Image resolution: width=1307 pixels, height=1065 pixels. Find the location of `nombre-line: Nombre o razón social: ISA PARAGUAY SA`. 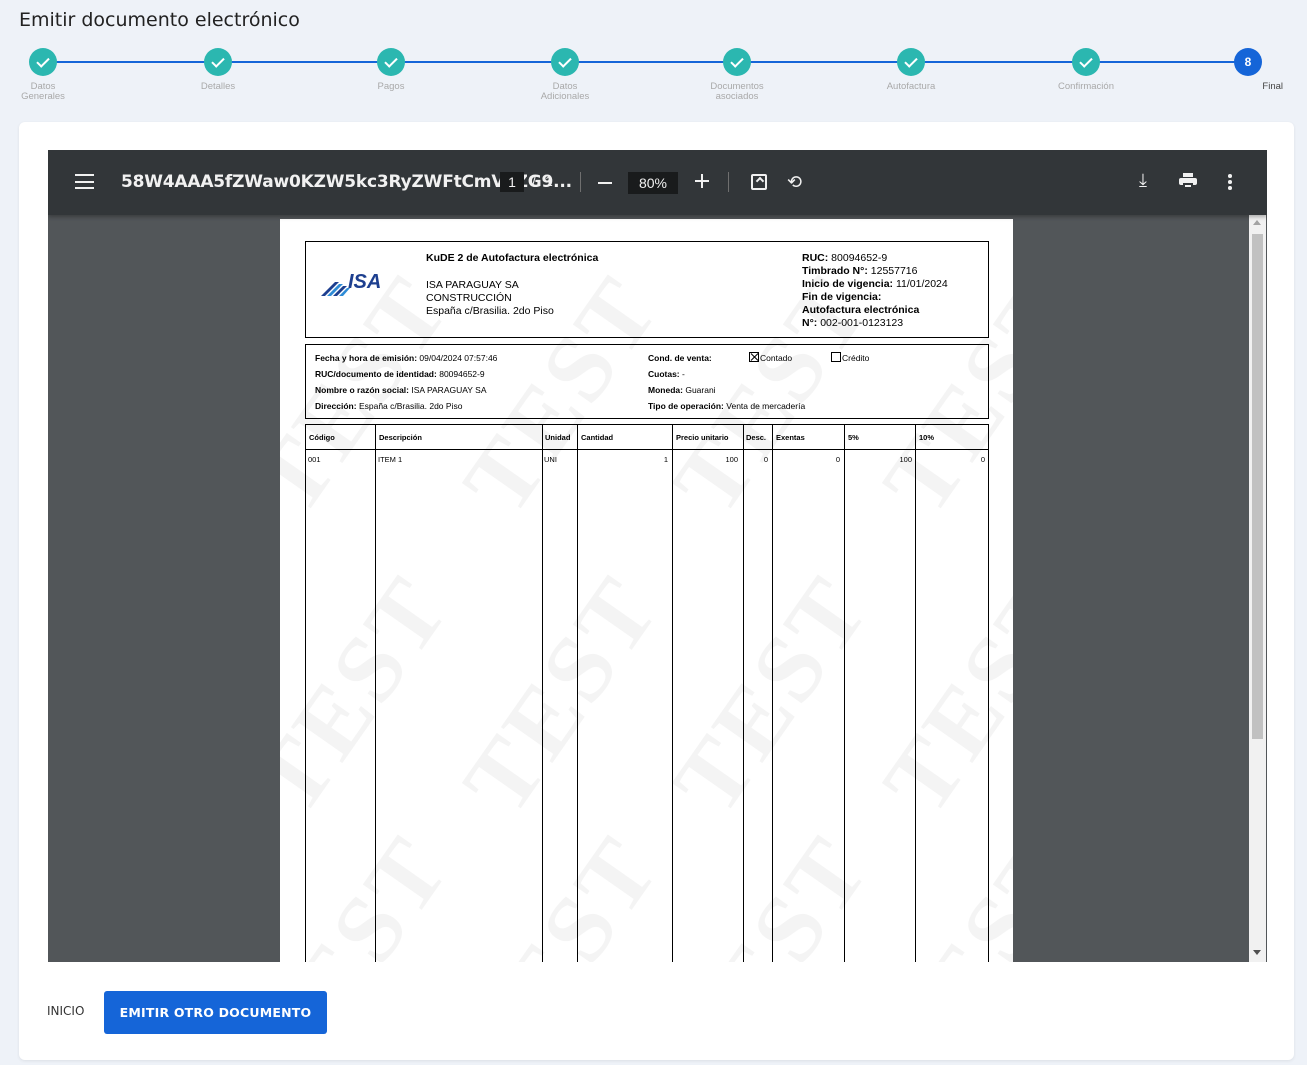

nombre-line: Nombre o razón social: ISA PARAGUAY SA is located at coordinates (401, 390).